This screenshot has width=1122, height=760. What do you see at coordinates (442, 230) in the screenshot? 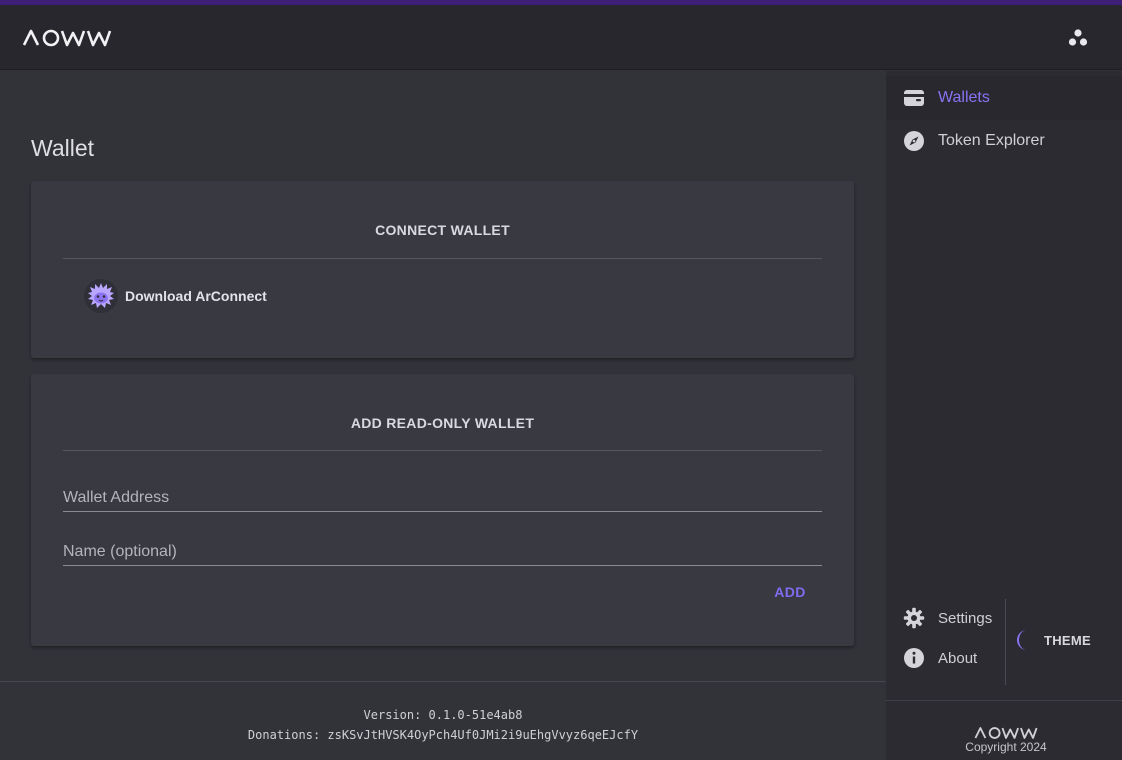
I see `connect-wallet-title: CONNECT WALLET` at bounding box center [442, 230].